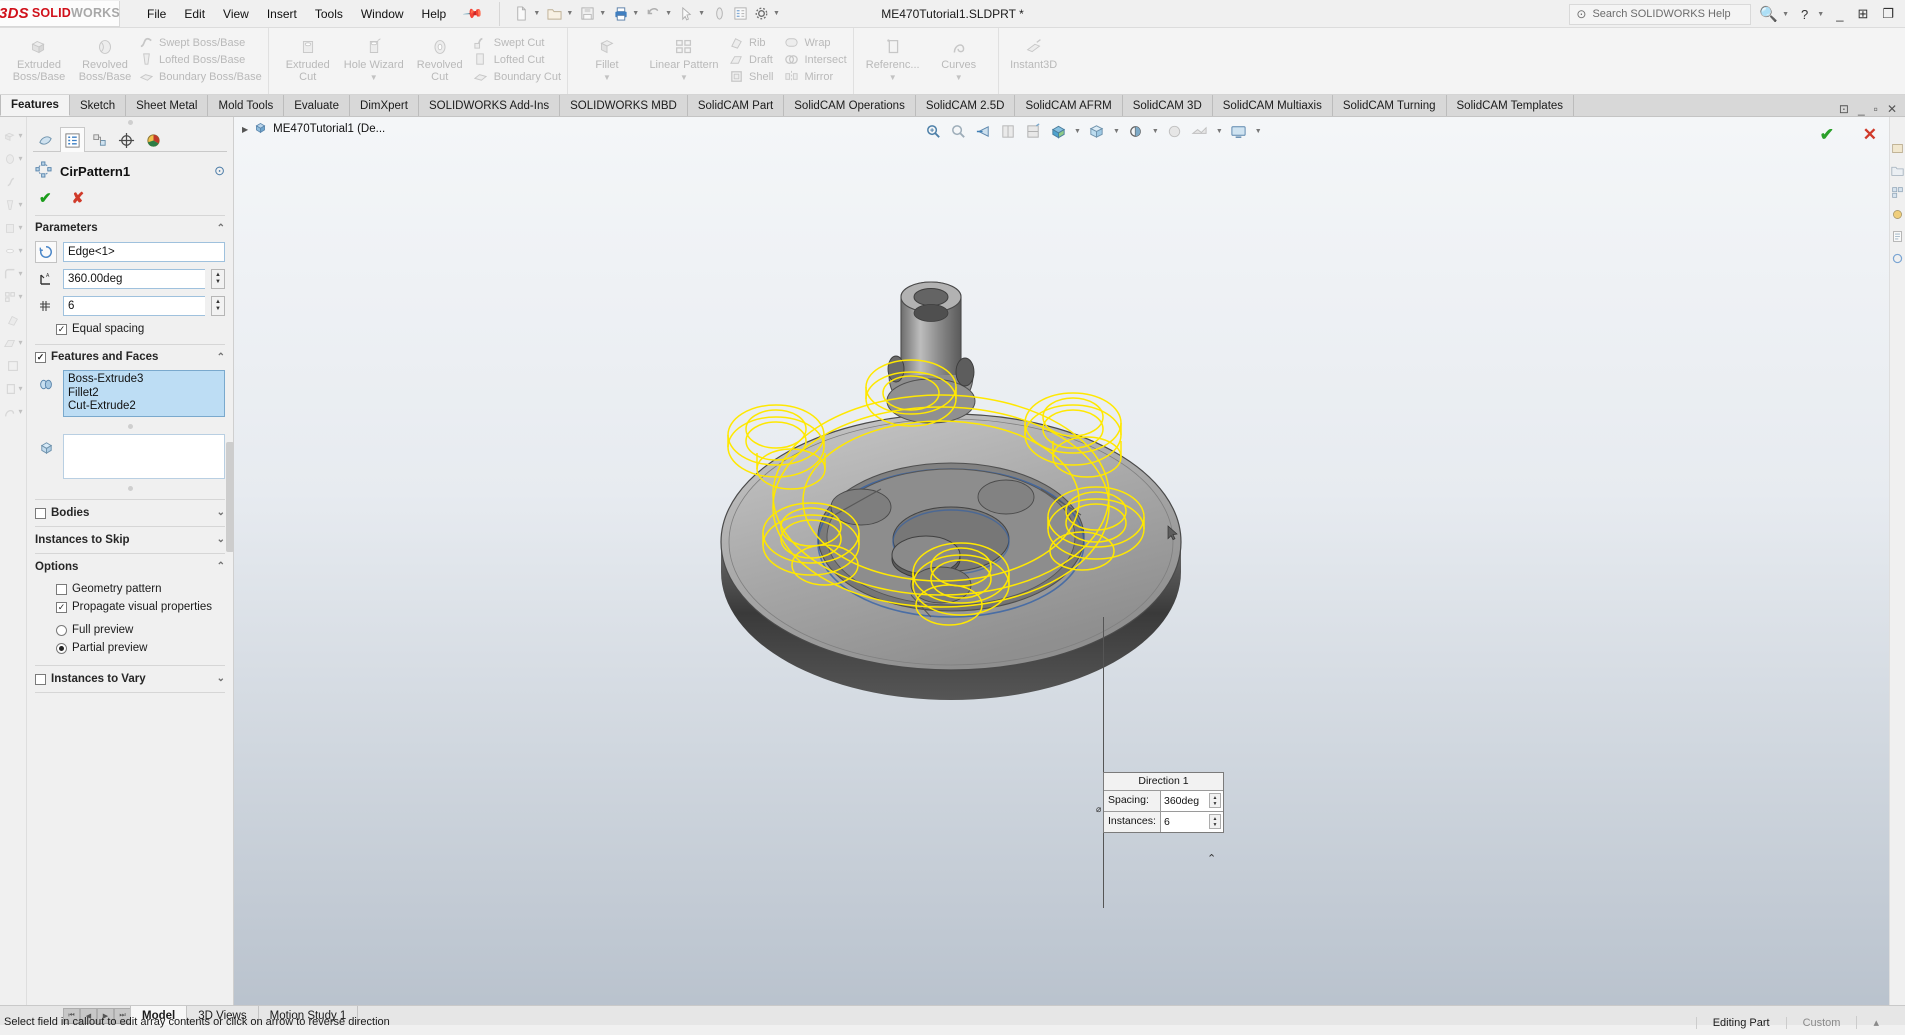 This screenshot has height=1035, width=1905. Describe the element at coordinates (219, 171) in the screenshot. I see `help-icon: ⊙` at that location.